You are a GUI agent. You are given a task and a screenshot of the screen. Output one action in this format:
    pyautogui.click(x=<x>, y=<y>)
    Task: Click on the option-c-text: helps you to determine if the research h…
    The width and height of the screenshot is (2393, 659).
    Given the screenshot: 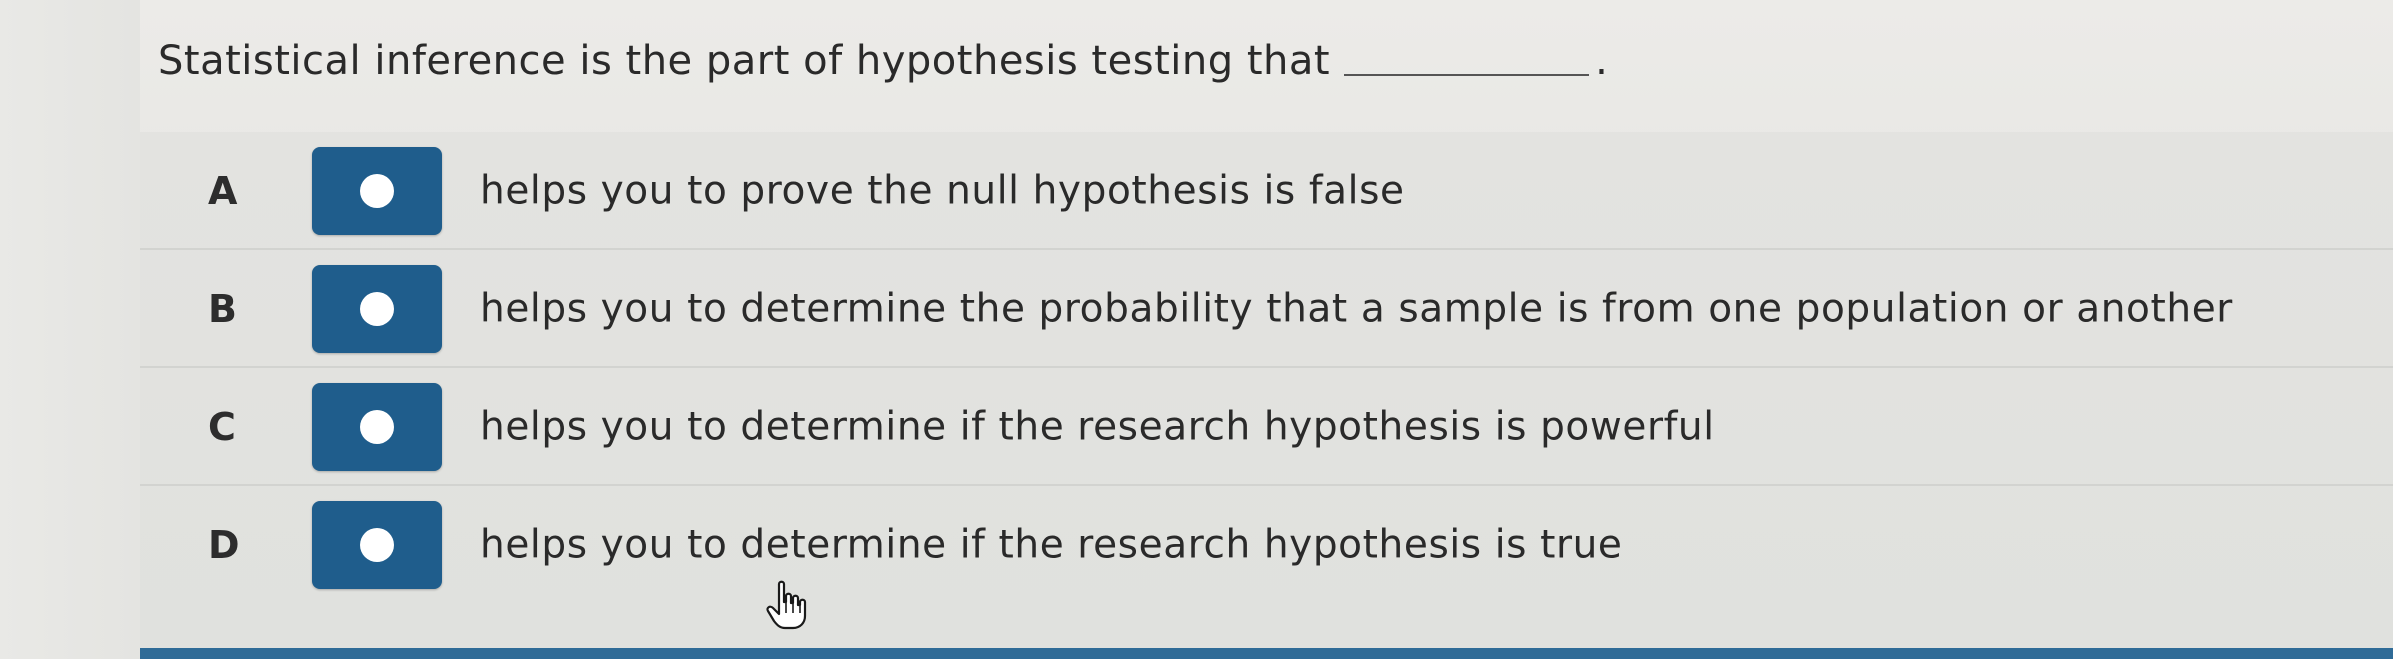 What is the action you would take?
    pyautogui.click(x=1097, y=427)
    